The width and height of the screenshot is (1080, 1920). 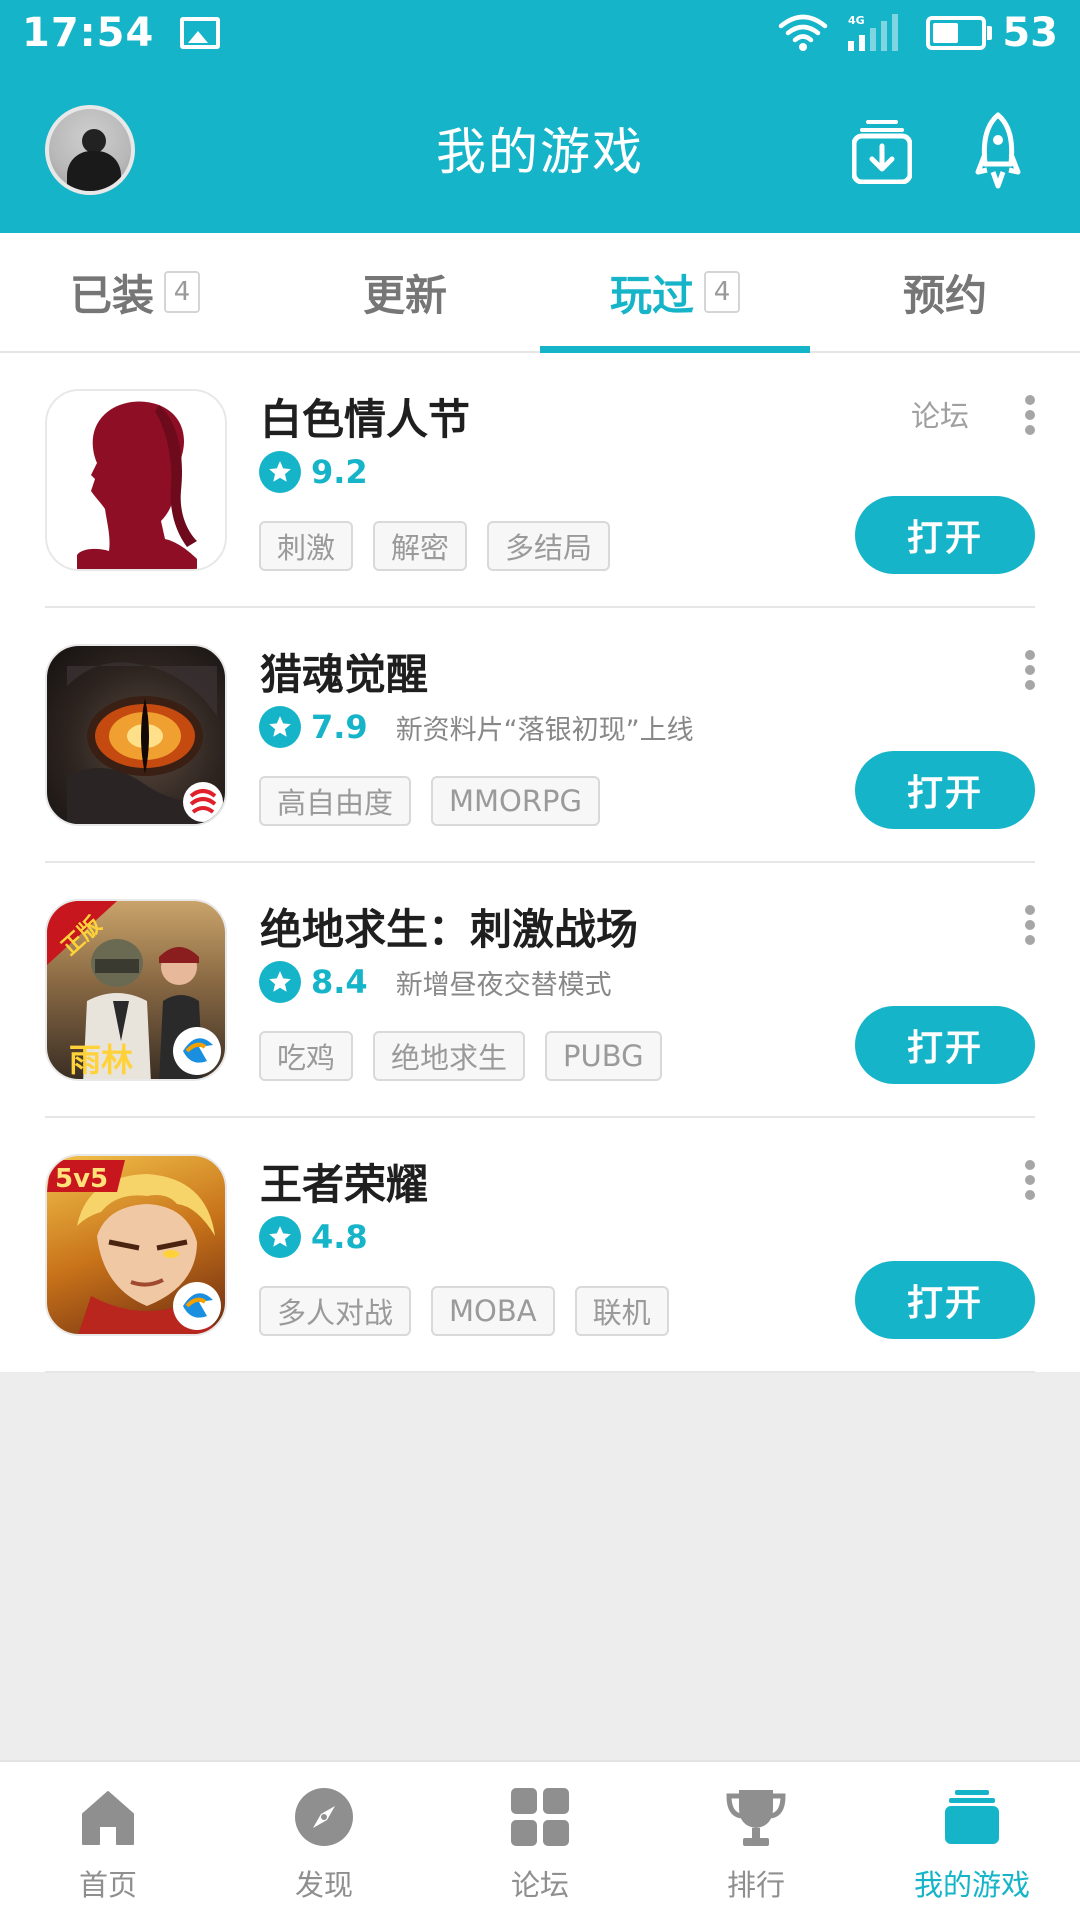 I want to click on download-manager-icon, so click(x=882, y=151).